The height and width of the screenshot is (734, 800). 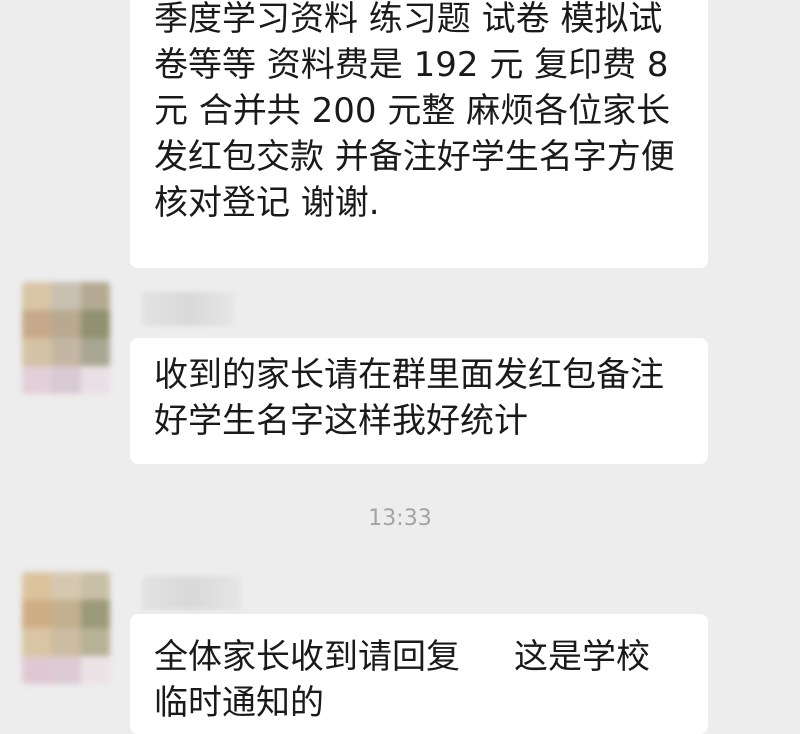 I want to click on message-bubble-3: 全体家长收到请回复 这是学校 临时通知的, so click(x=419, y=674).